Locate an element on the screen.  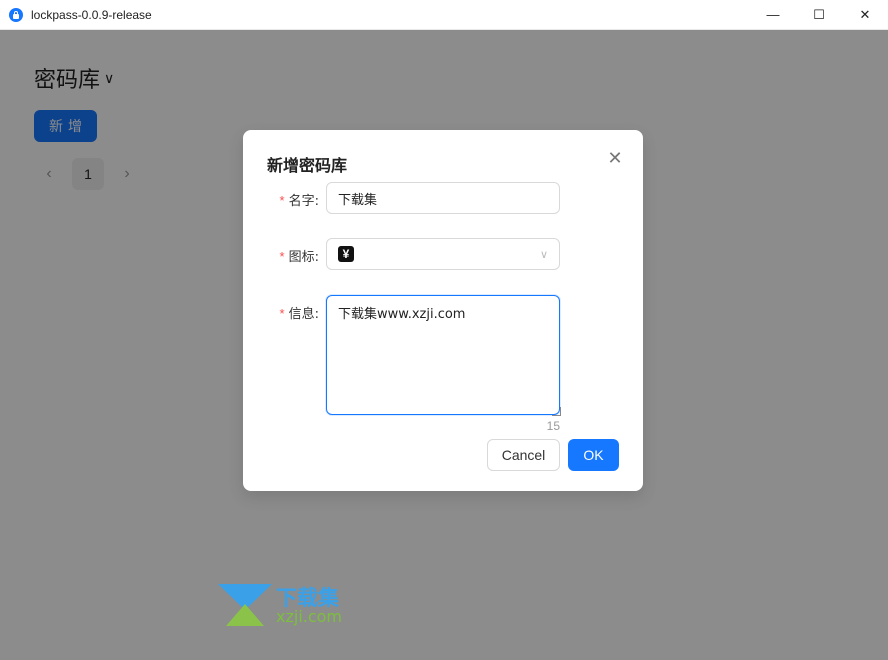
watermark: 下载集 xzji.com is located at coordinates (280, 606).